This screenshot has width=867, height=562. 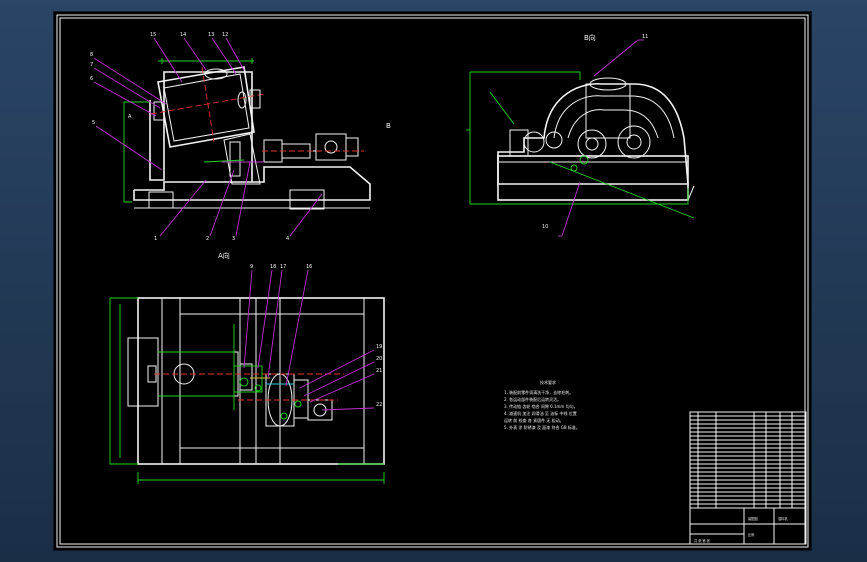 I want to click on svg-text: 18, so click(x=273, y=267).